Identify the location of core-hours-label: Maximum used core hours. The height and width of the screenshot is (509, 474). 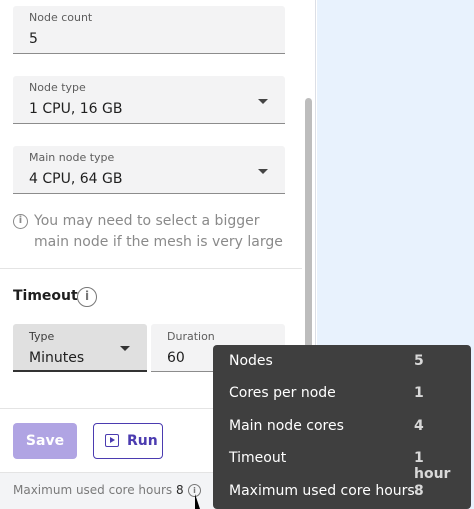
(93, 490).